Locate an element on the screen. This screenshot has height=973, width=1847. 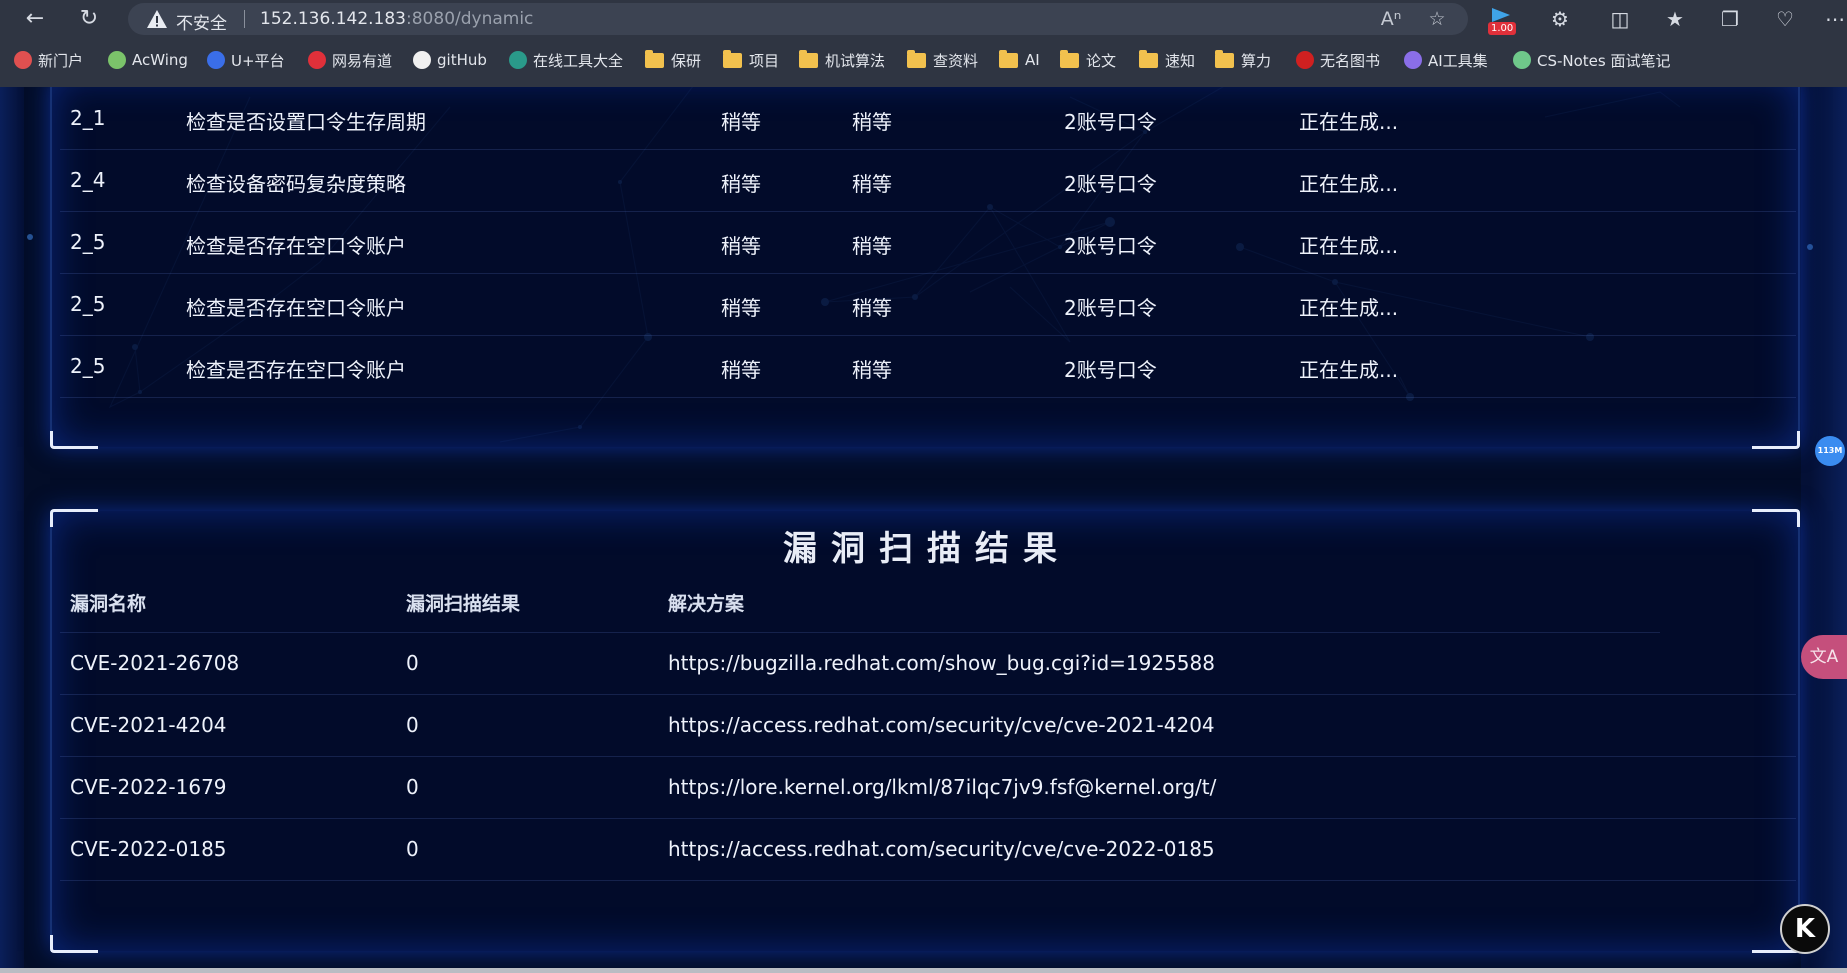
bookmark-label: AcWing is located at coordinates (160, 60).